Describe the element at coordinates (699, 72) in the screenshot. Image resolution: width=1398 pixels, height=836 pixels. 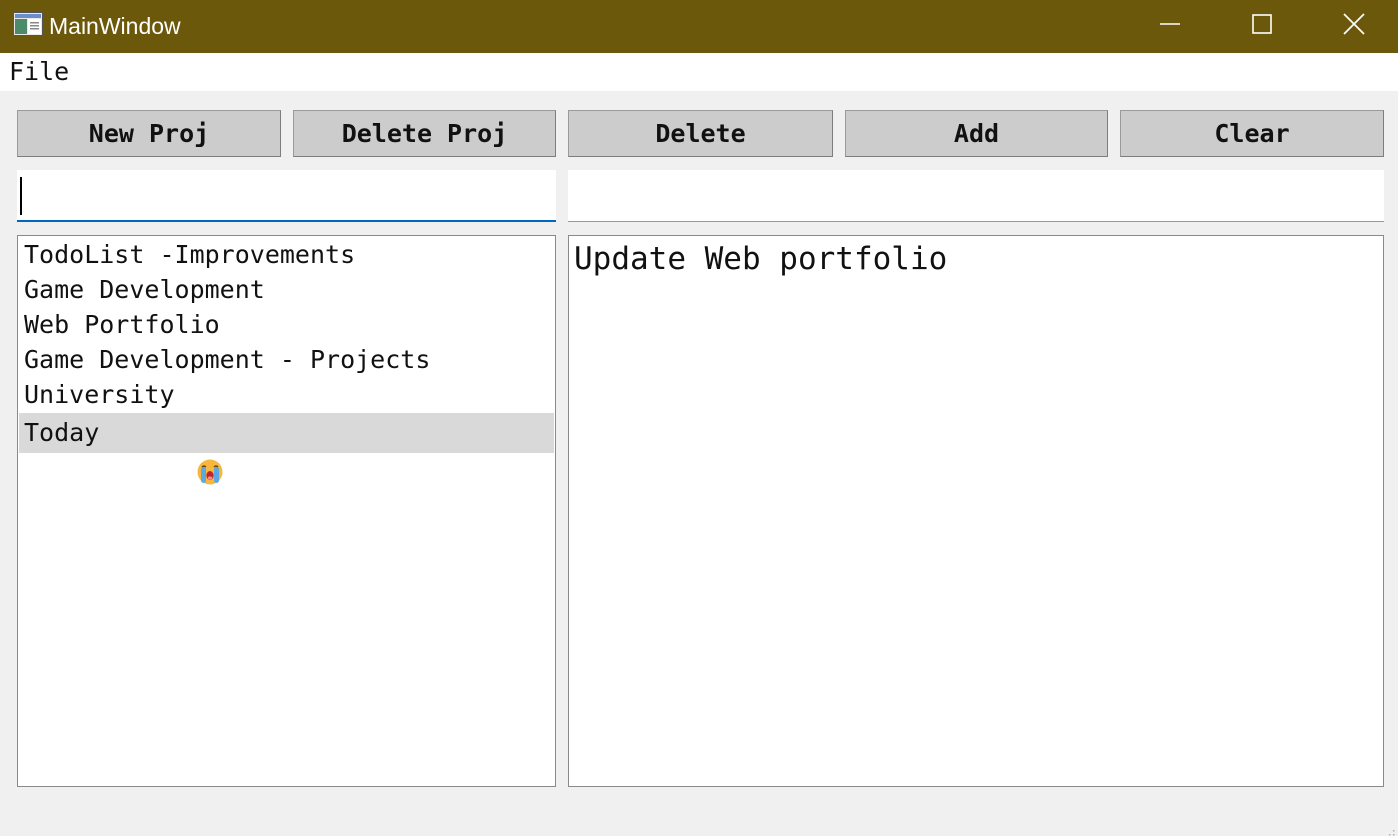
I see `menu-bar: File` at that location.